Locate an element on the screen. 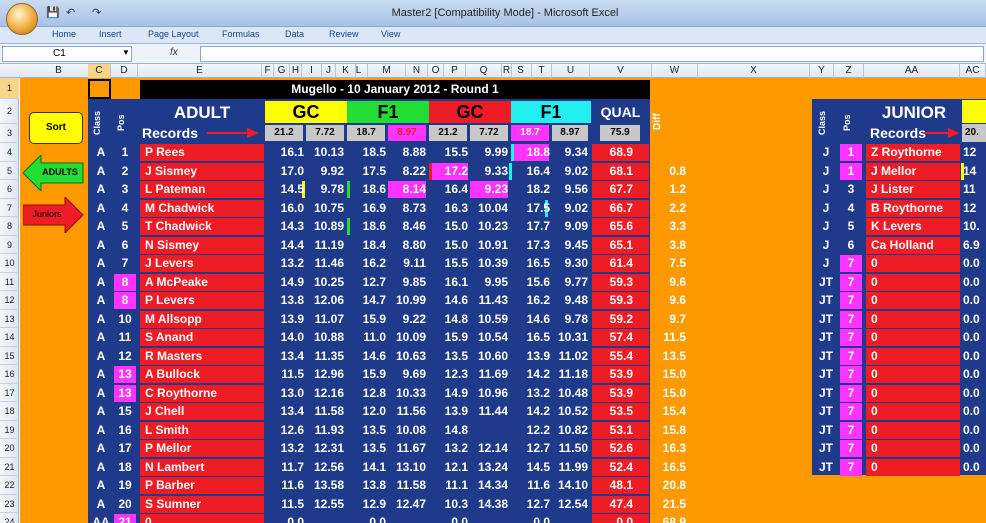 This screenshot has width=986, height=523. junior-name-cell: B Roythorne is located at coordinates (913, 208).